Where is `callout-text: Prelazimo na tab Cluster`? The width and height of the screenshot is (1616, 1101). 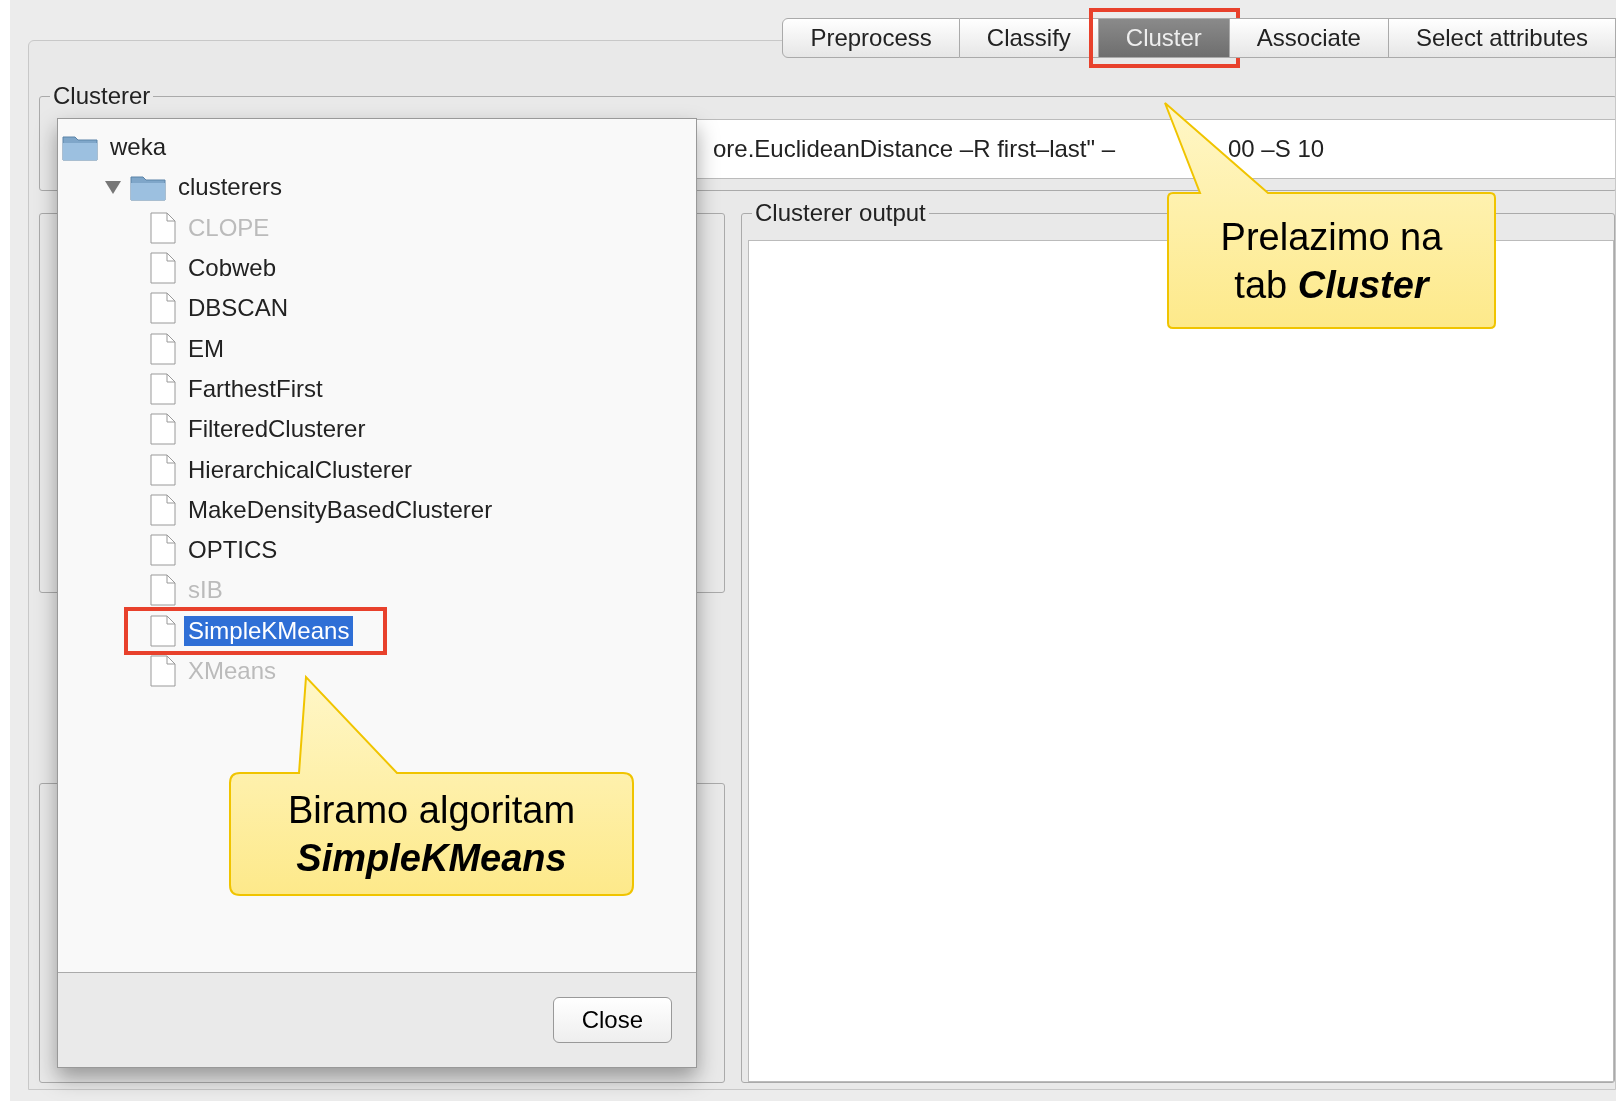 callout-text: Prelazimo na tab Cluster is located at coordinates (1331, 261).